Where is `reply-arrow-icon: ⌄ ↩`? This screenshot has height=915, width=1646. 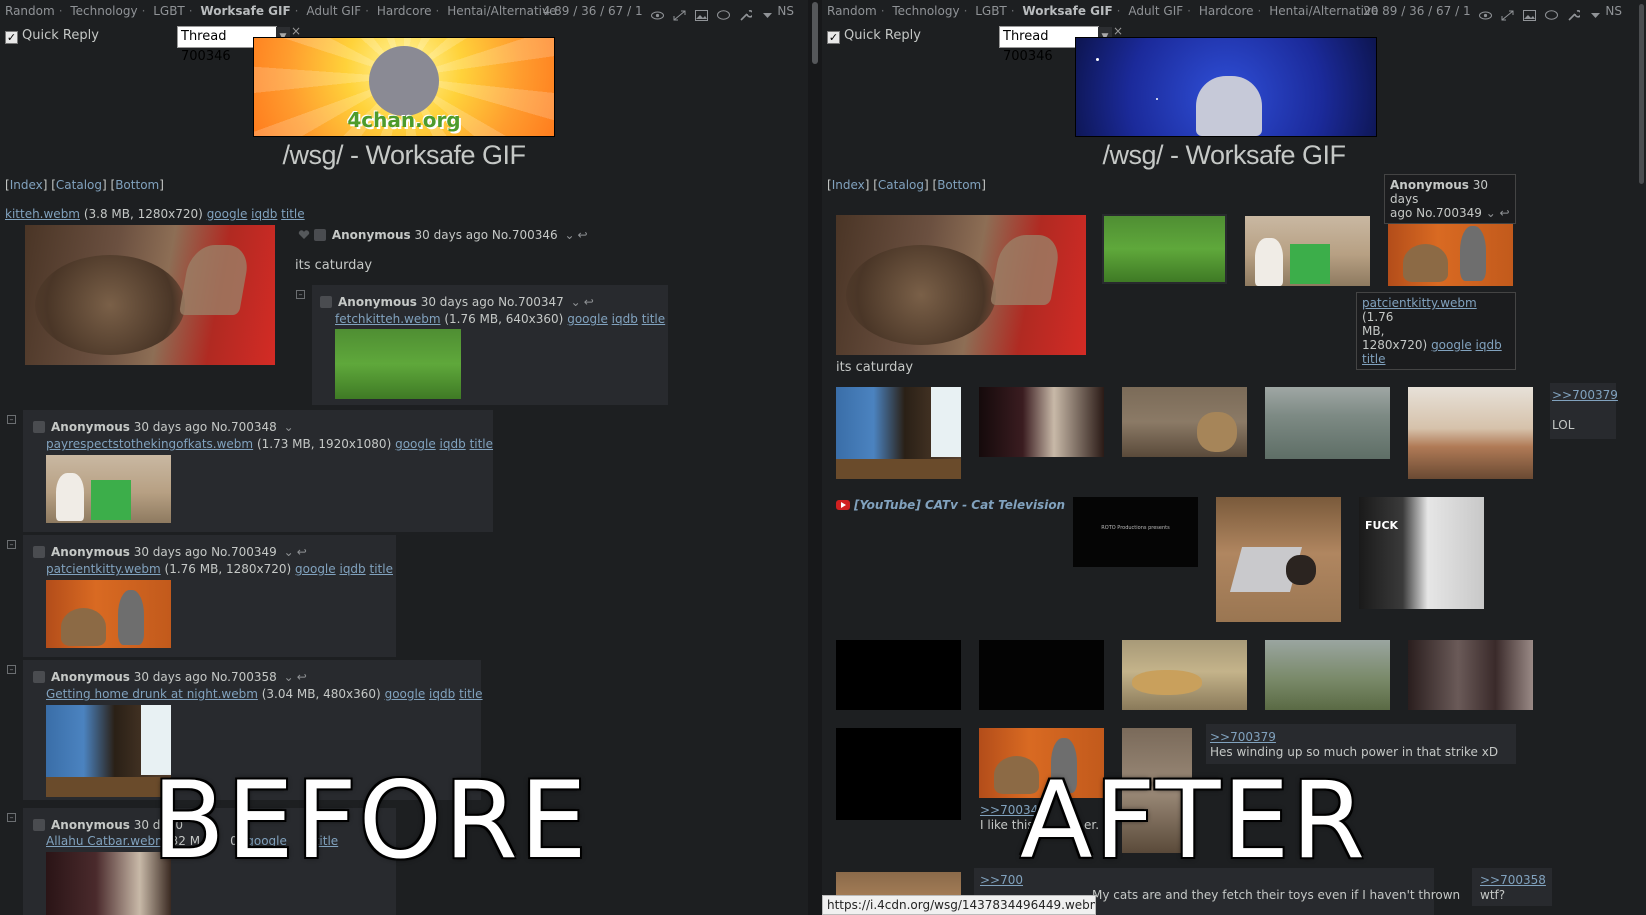
reply-arrow-icon: ⌄ ↩ is located at coordinates (1498, 213).